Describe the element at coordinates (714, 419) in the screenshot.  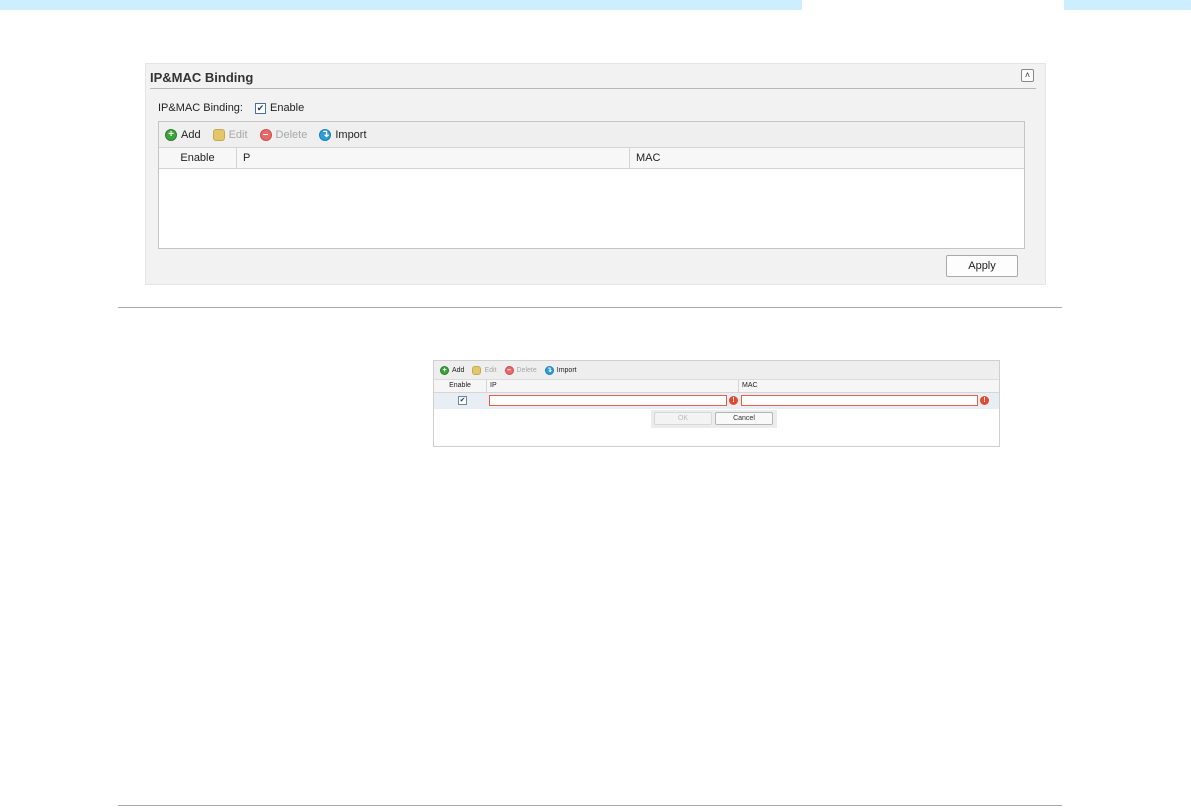
I see `row-edit-actions: OK Cancel` at that location.